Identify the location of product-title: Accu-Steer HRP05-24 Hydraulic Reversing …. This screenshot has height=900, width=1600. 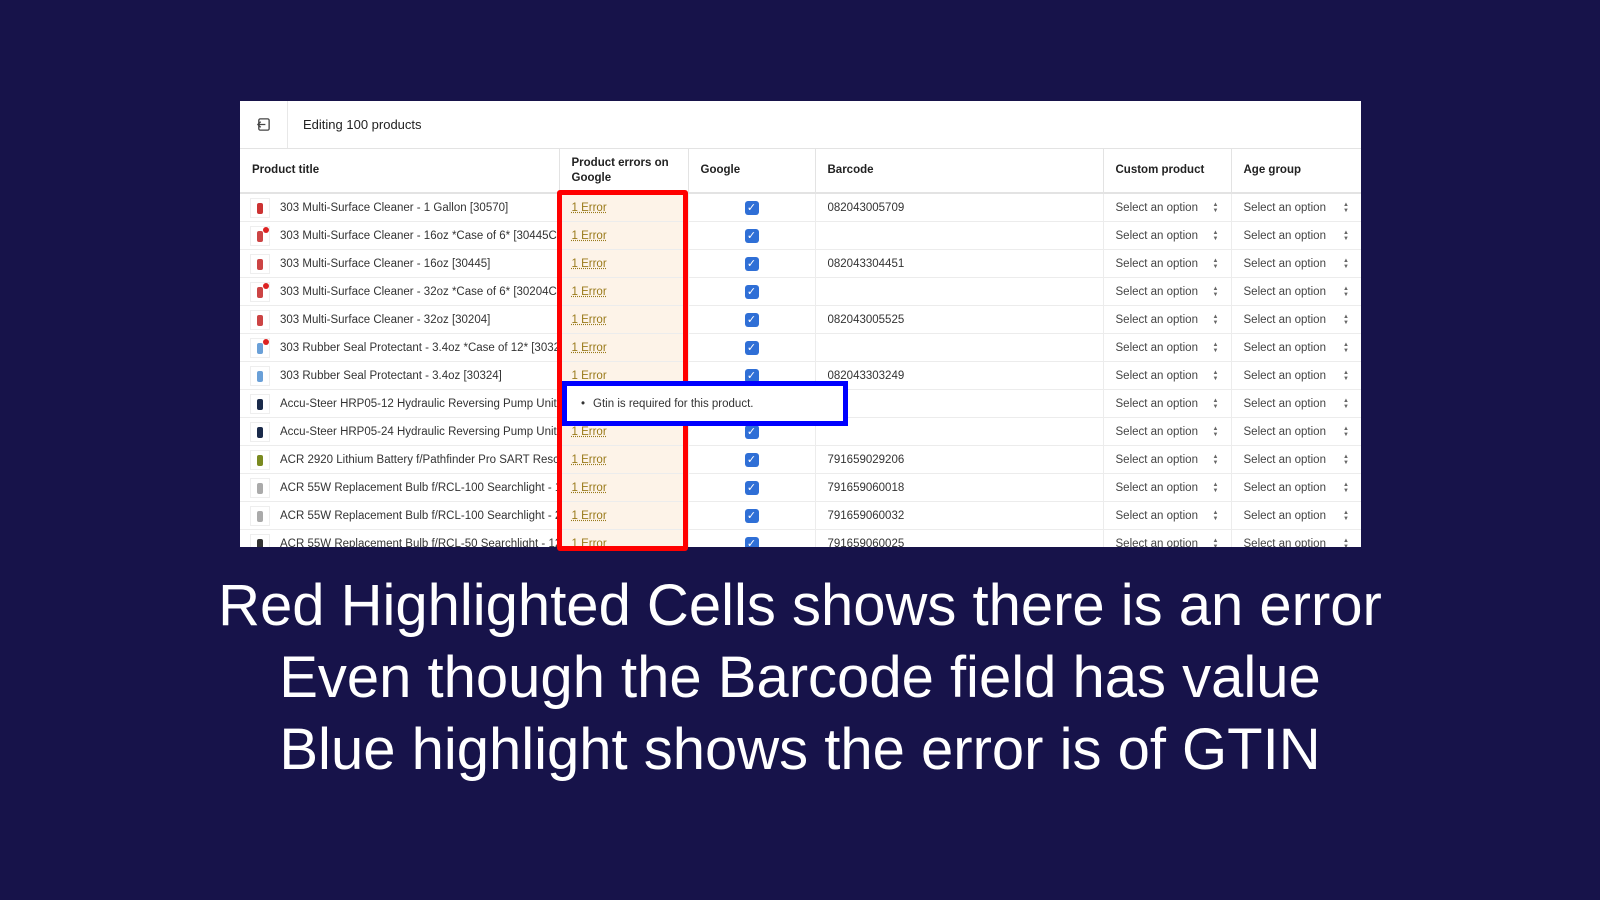
(418, 431).